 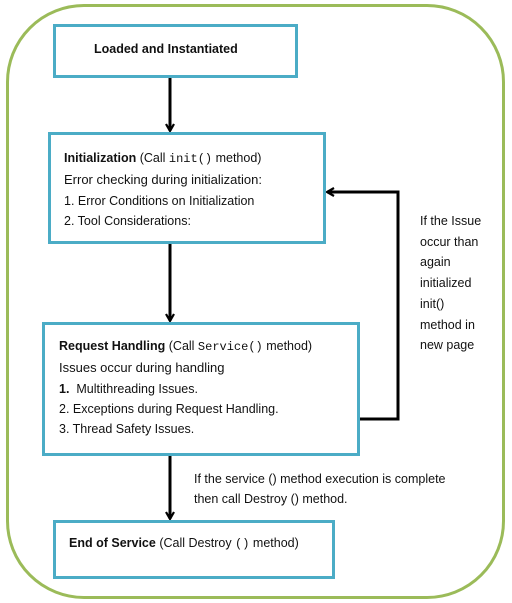 What do you see at coordinates (451, 221) in the screenshot?
I see `retry-note-line: If the Issue` at bounding box center [451, 221].